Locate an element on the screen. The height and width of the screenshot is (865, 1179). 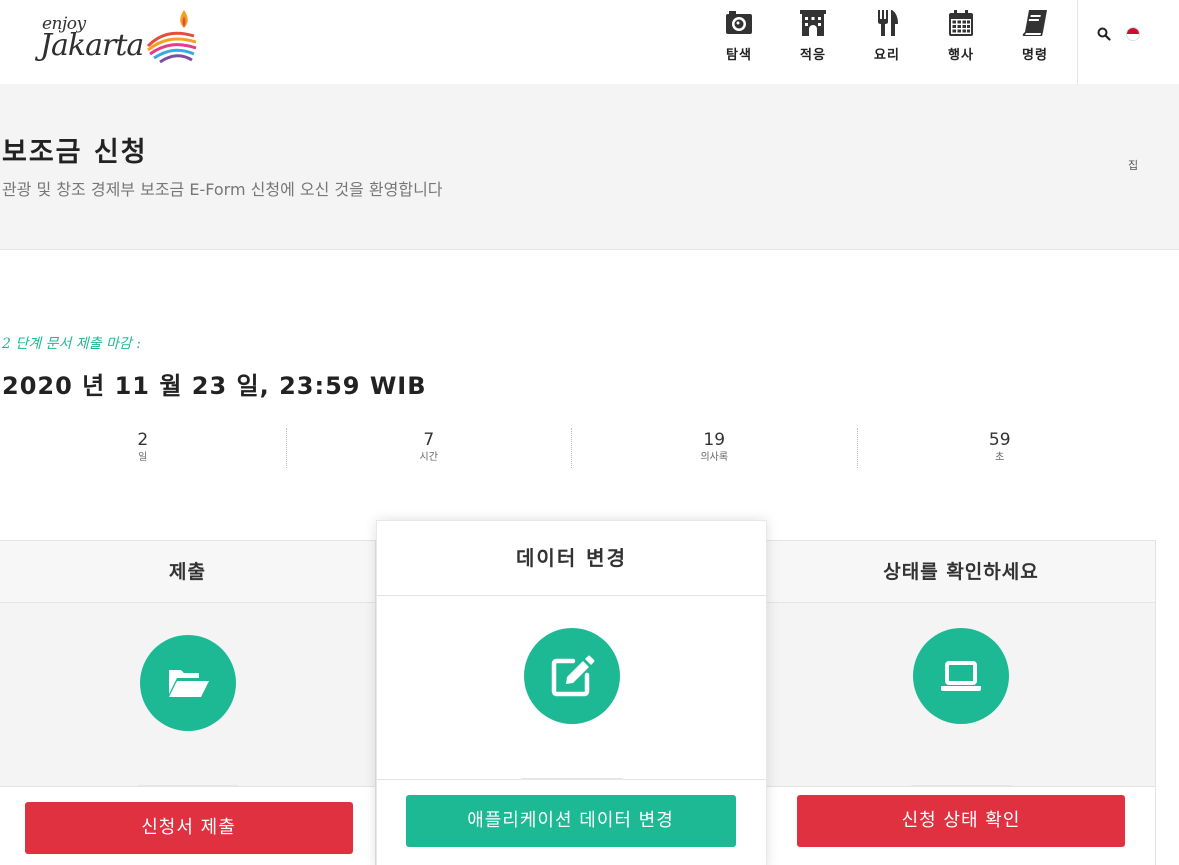
nav-item-events: 행사 is located at coordinates (961, 42).